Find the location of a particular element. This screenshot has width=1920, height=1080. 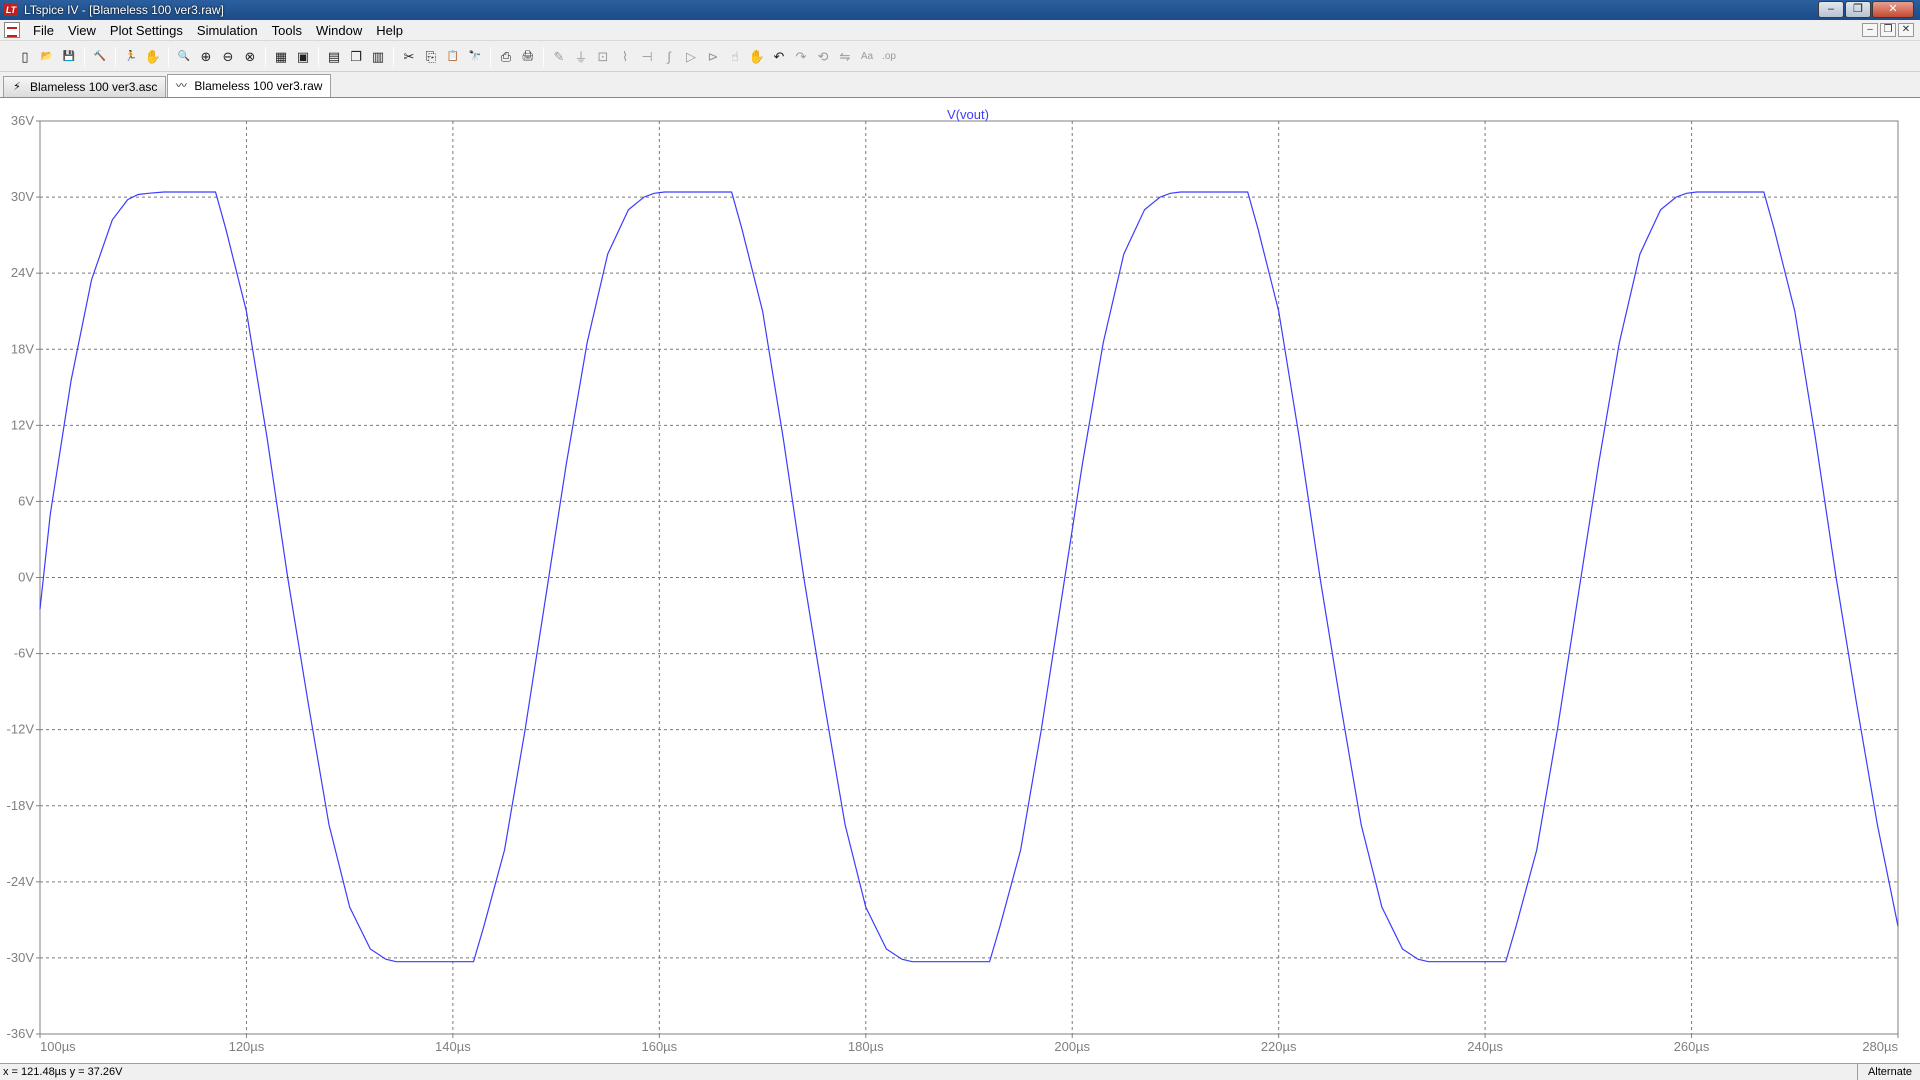

tab-label: Blameless 100 ver3.asc is located at coordinates (94, 87).